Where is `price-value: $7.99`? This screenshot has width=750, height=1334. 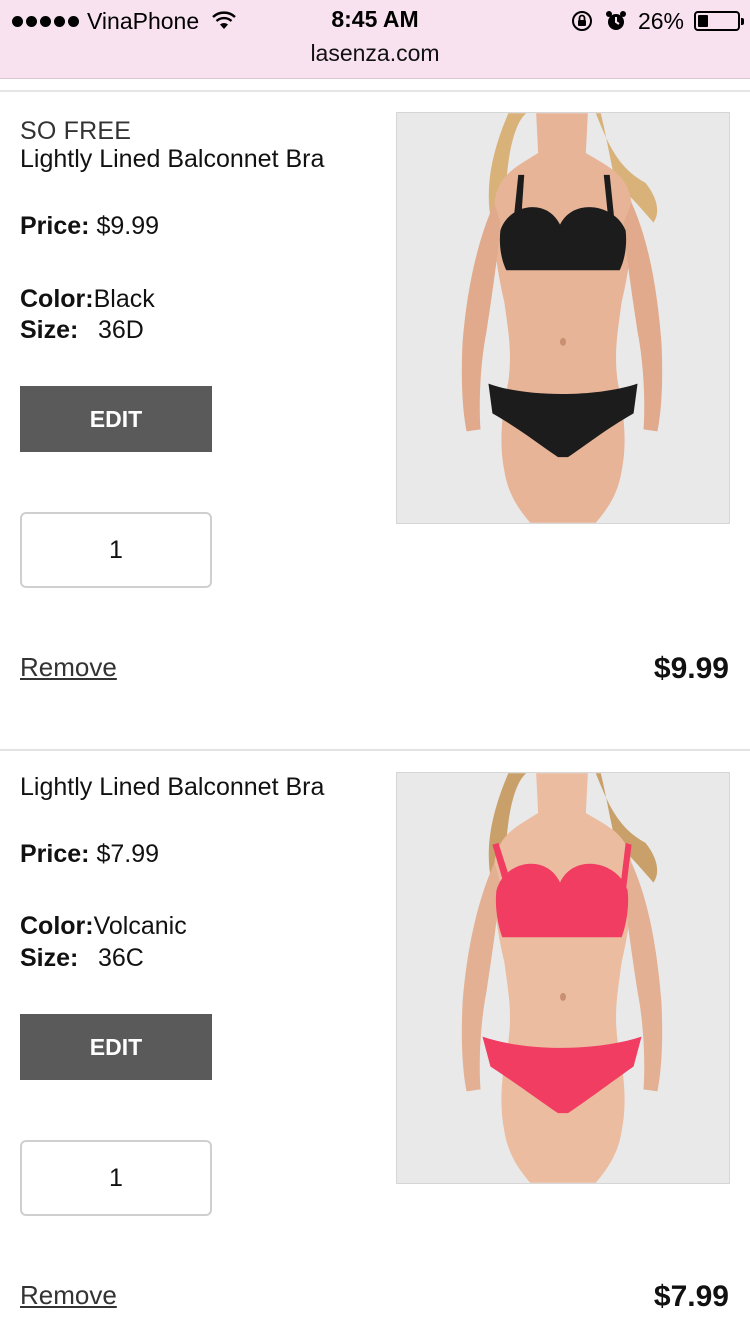
price-value: $7.99 is located at coordinates (127, 854).